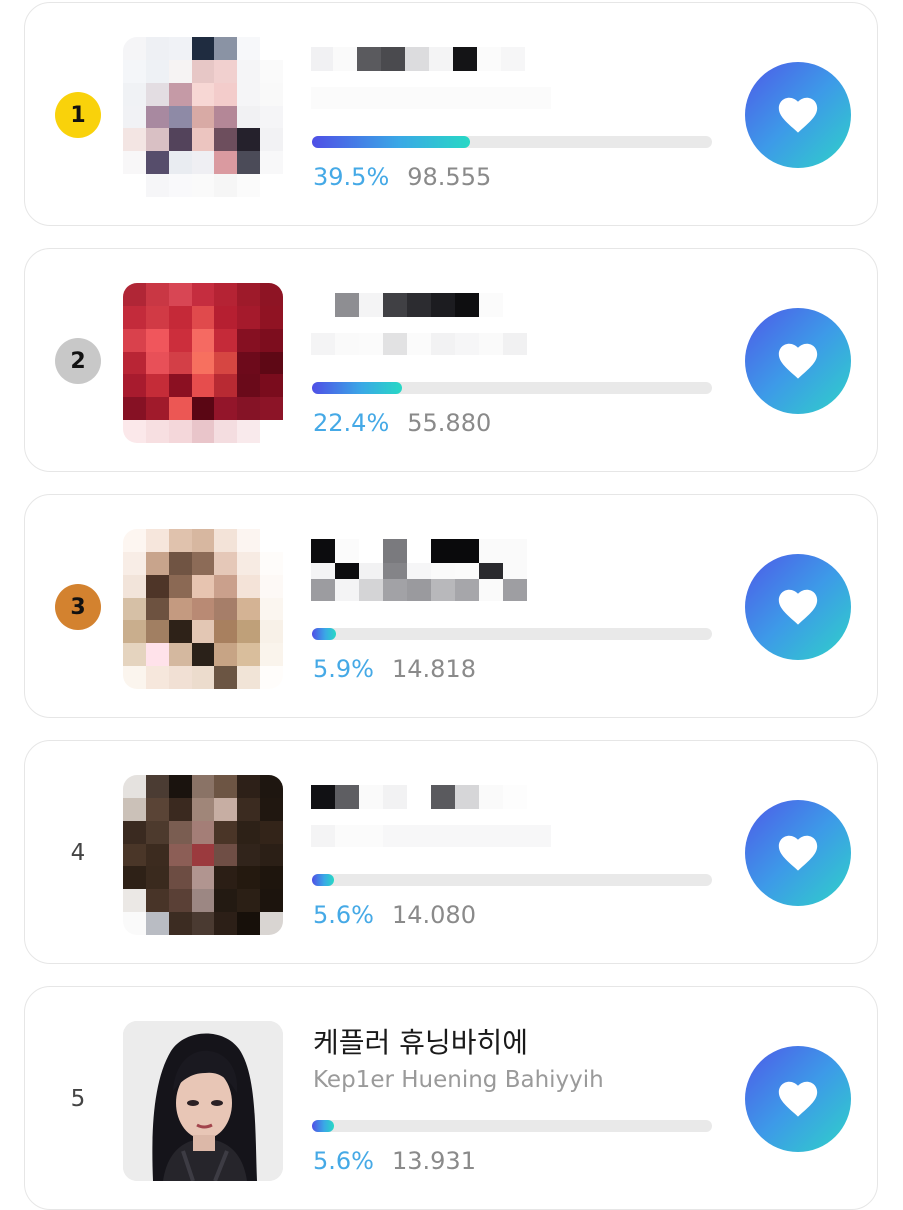  I want to click on artist-name: 케플러 휴닝바히에, so click(420, 1042).